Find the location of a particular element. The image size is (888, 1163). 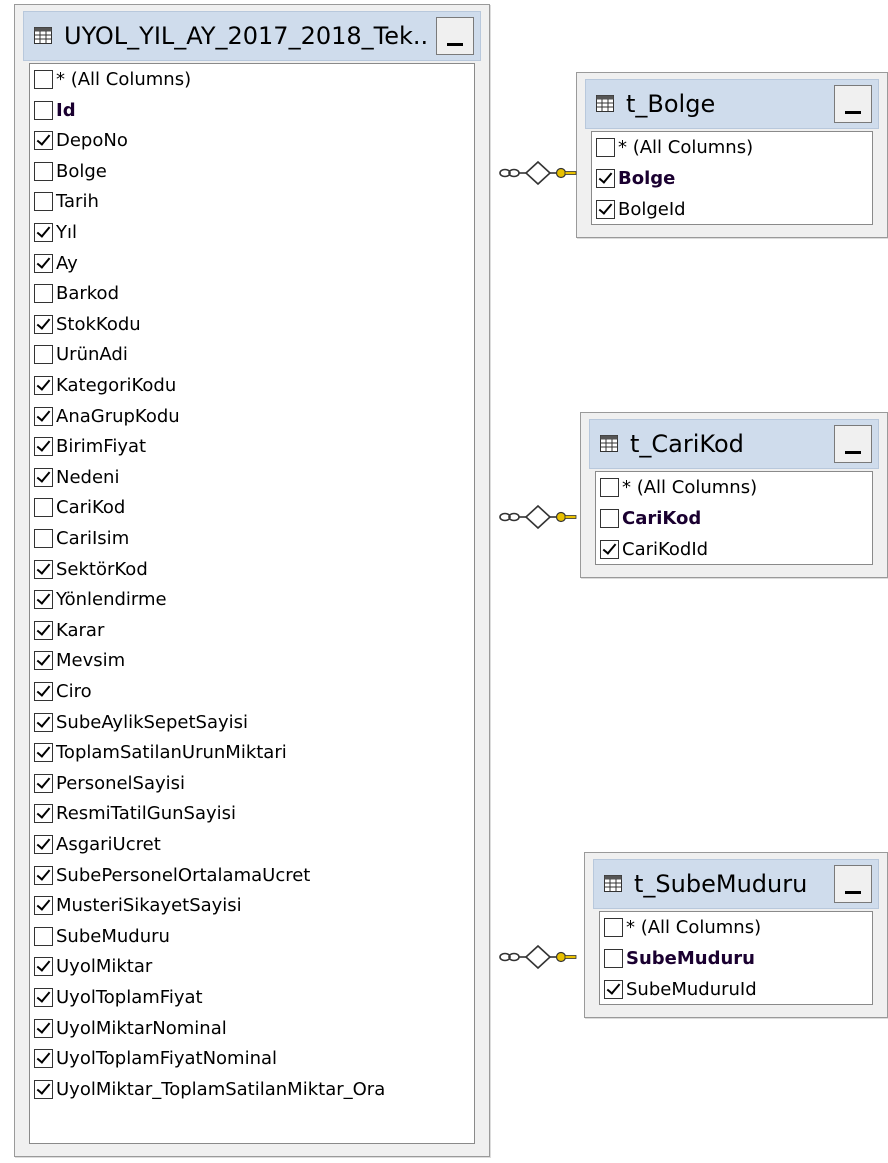

column-row: Karar is located at coordinates (69, 630).